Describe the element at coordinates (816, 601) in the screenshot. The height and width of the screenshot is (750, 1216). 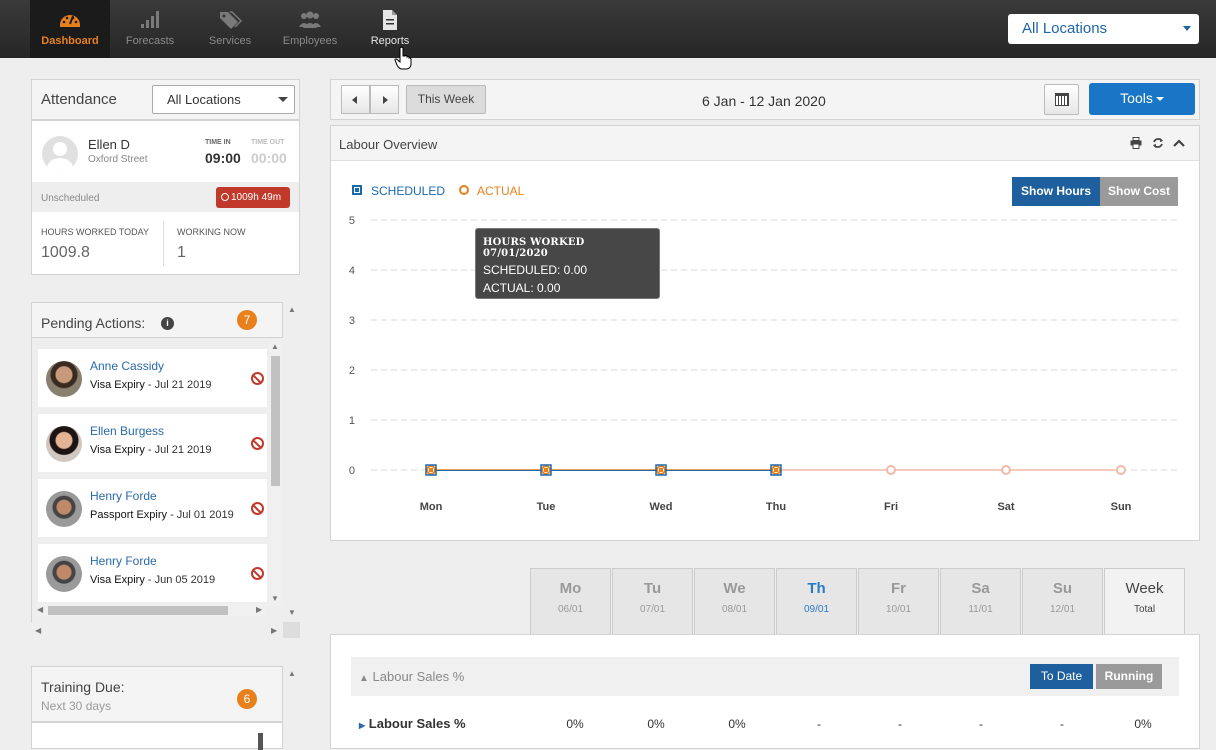
I see `day-column-th: Th 09/01` at that location.